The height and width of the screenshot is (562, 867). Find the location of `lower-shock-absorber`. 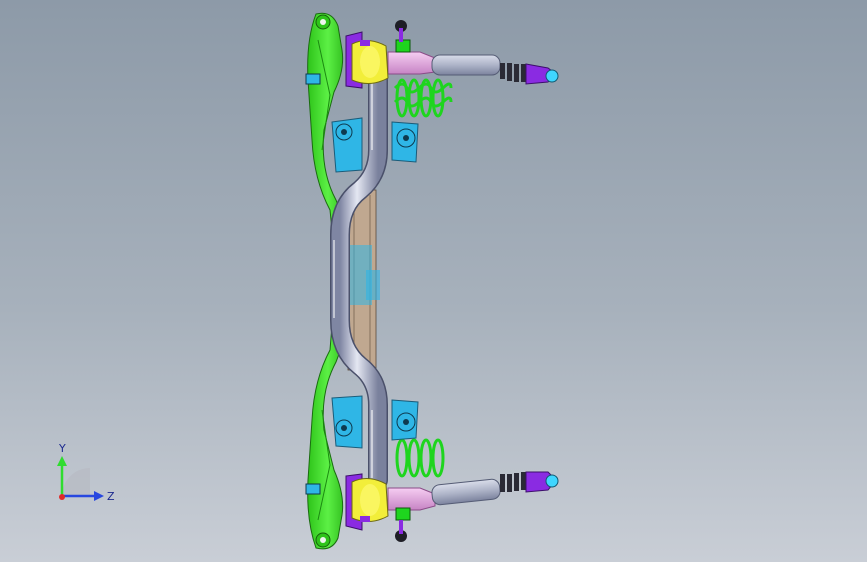

lower-shock-absorber is located at coordinates (473, 491).